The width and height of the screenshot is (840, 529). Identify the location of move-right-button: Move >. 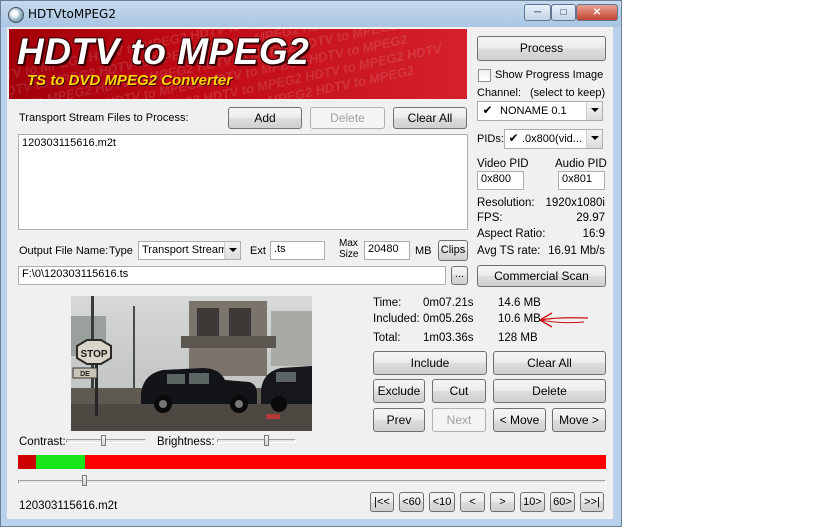
(579, 420).